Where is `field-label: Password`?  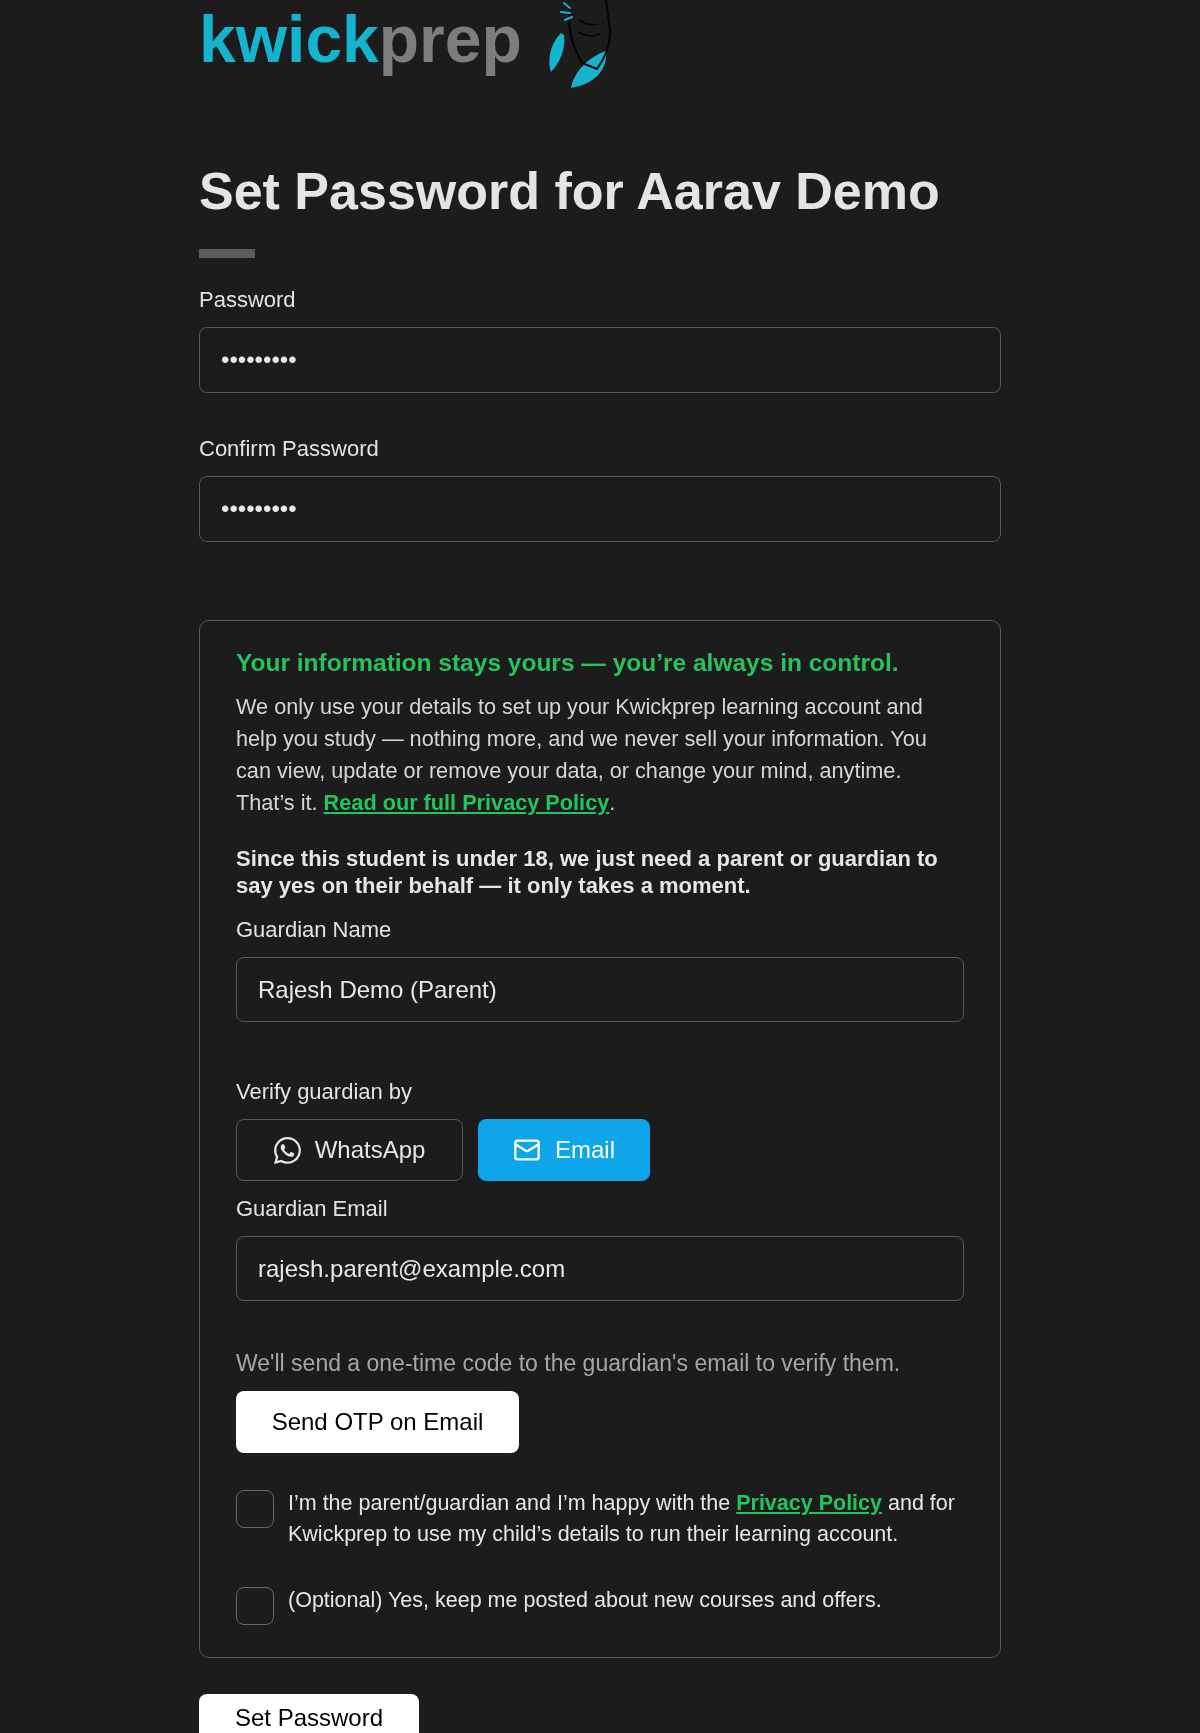
field-label: Password is located at coordinates (248, 300).